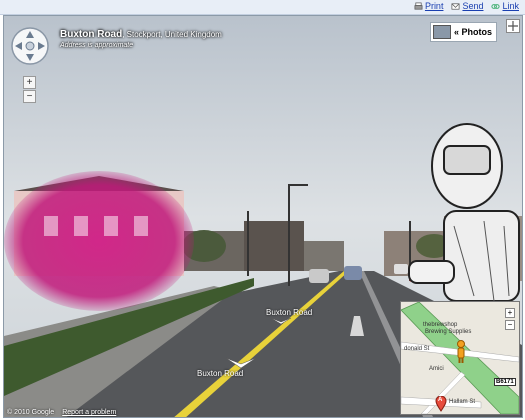 The width and height of the screenshot is (525, 420). Describe the element at coordinates (262, 7) in the screenshot. I see `top-toolbar: Print Send Link` at that location.